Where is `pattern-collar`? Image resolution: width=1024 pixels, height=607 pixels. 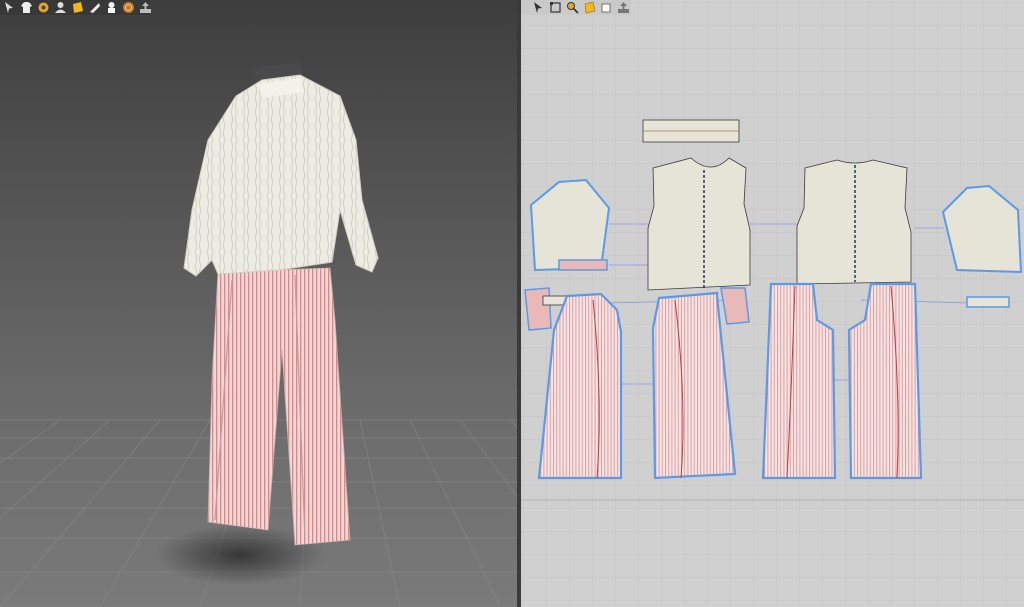 pattern-collar is located at coordinates (691, 131).